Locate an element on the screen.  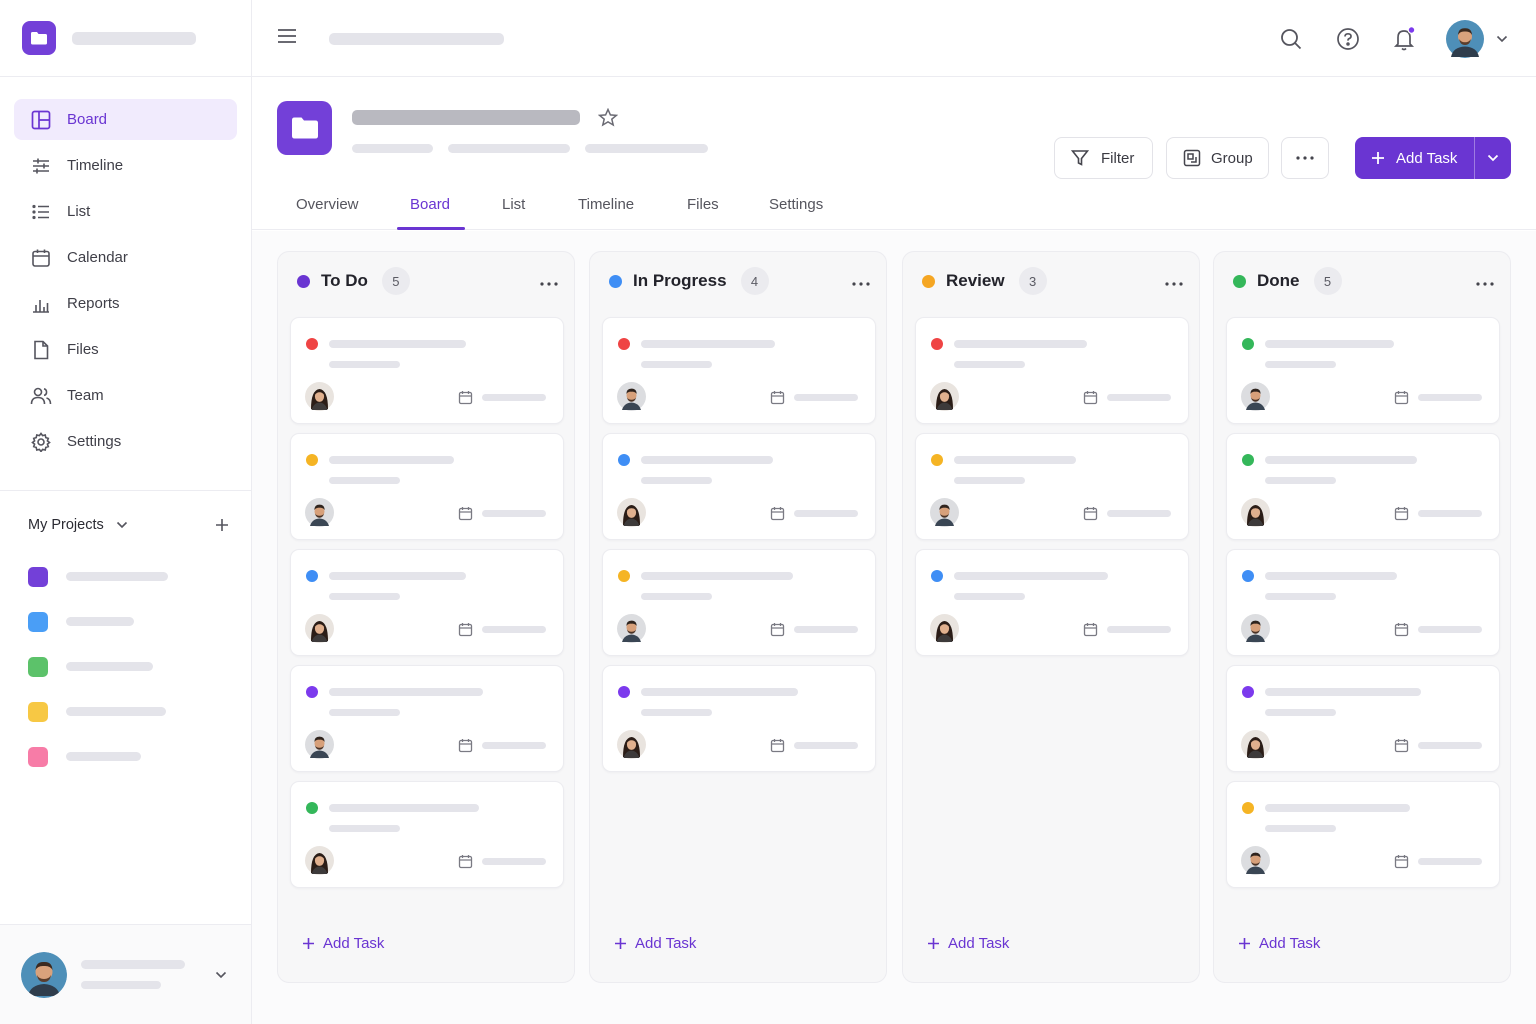
sidebar-item-calendar: Calendar is located at coordinates (125, 257).